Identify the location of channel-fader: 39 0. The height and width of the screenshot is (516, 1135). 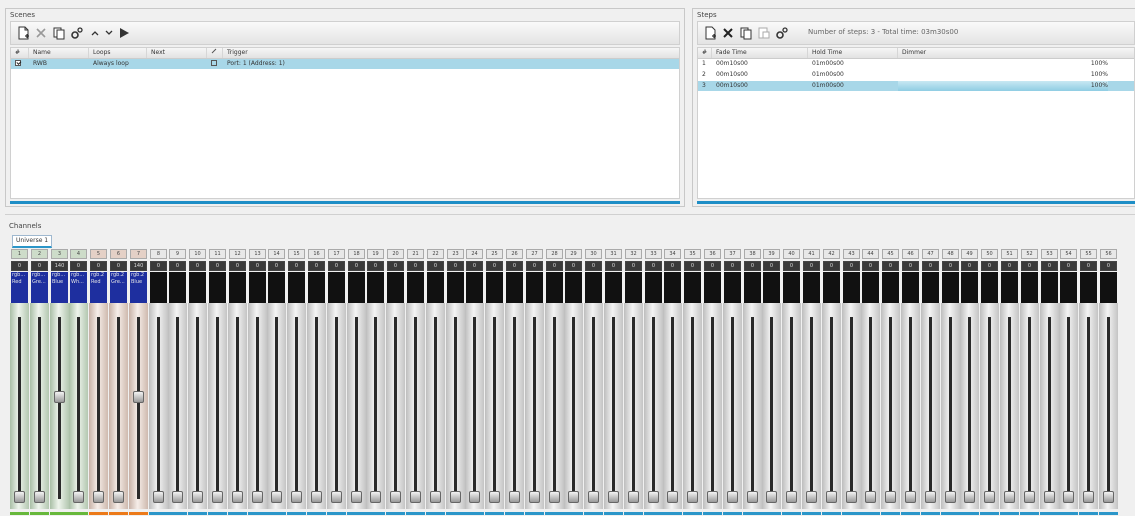
(771, 381).